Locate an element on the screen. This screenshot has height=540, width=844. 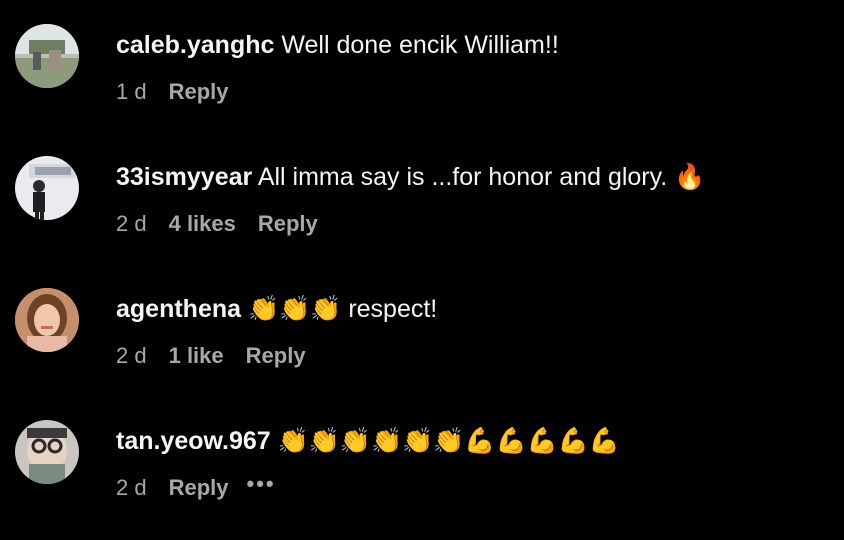
comment-meta: 2 d 1 like Reply is located at coordinates (211, 356).